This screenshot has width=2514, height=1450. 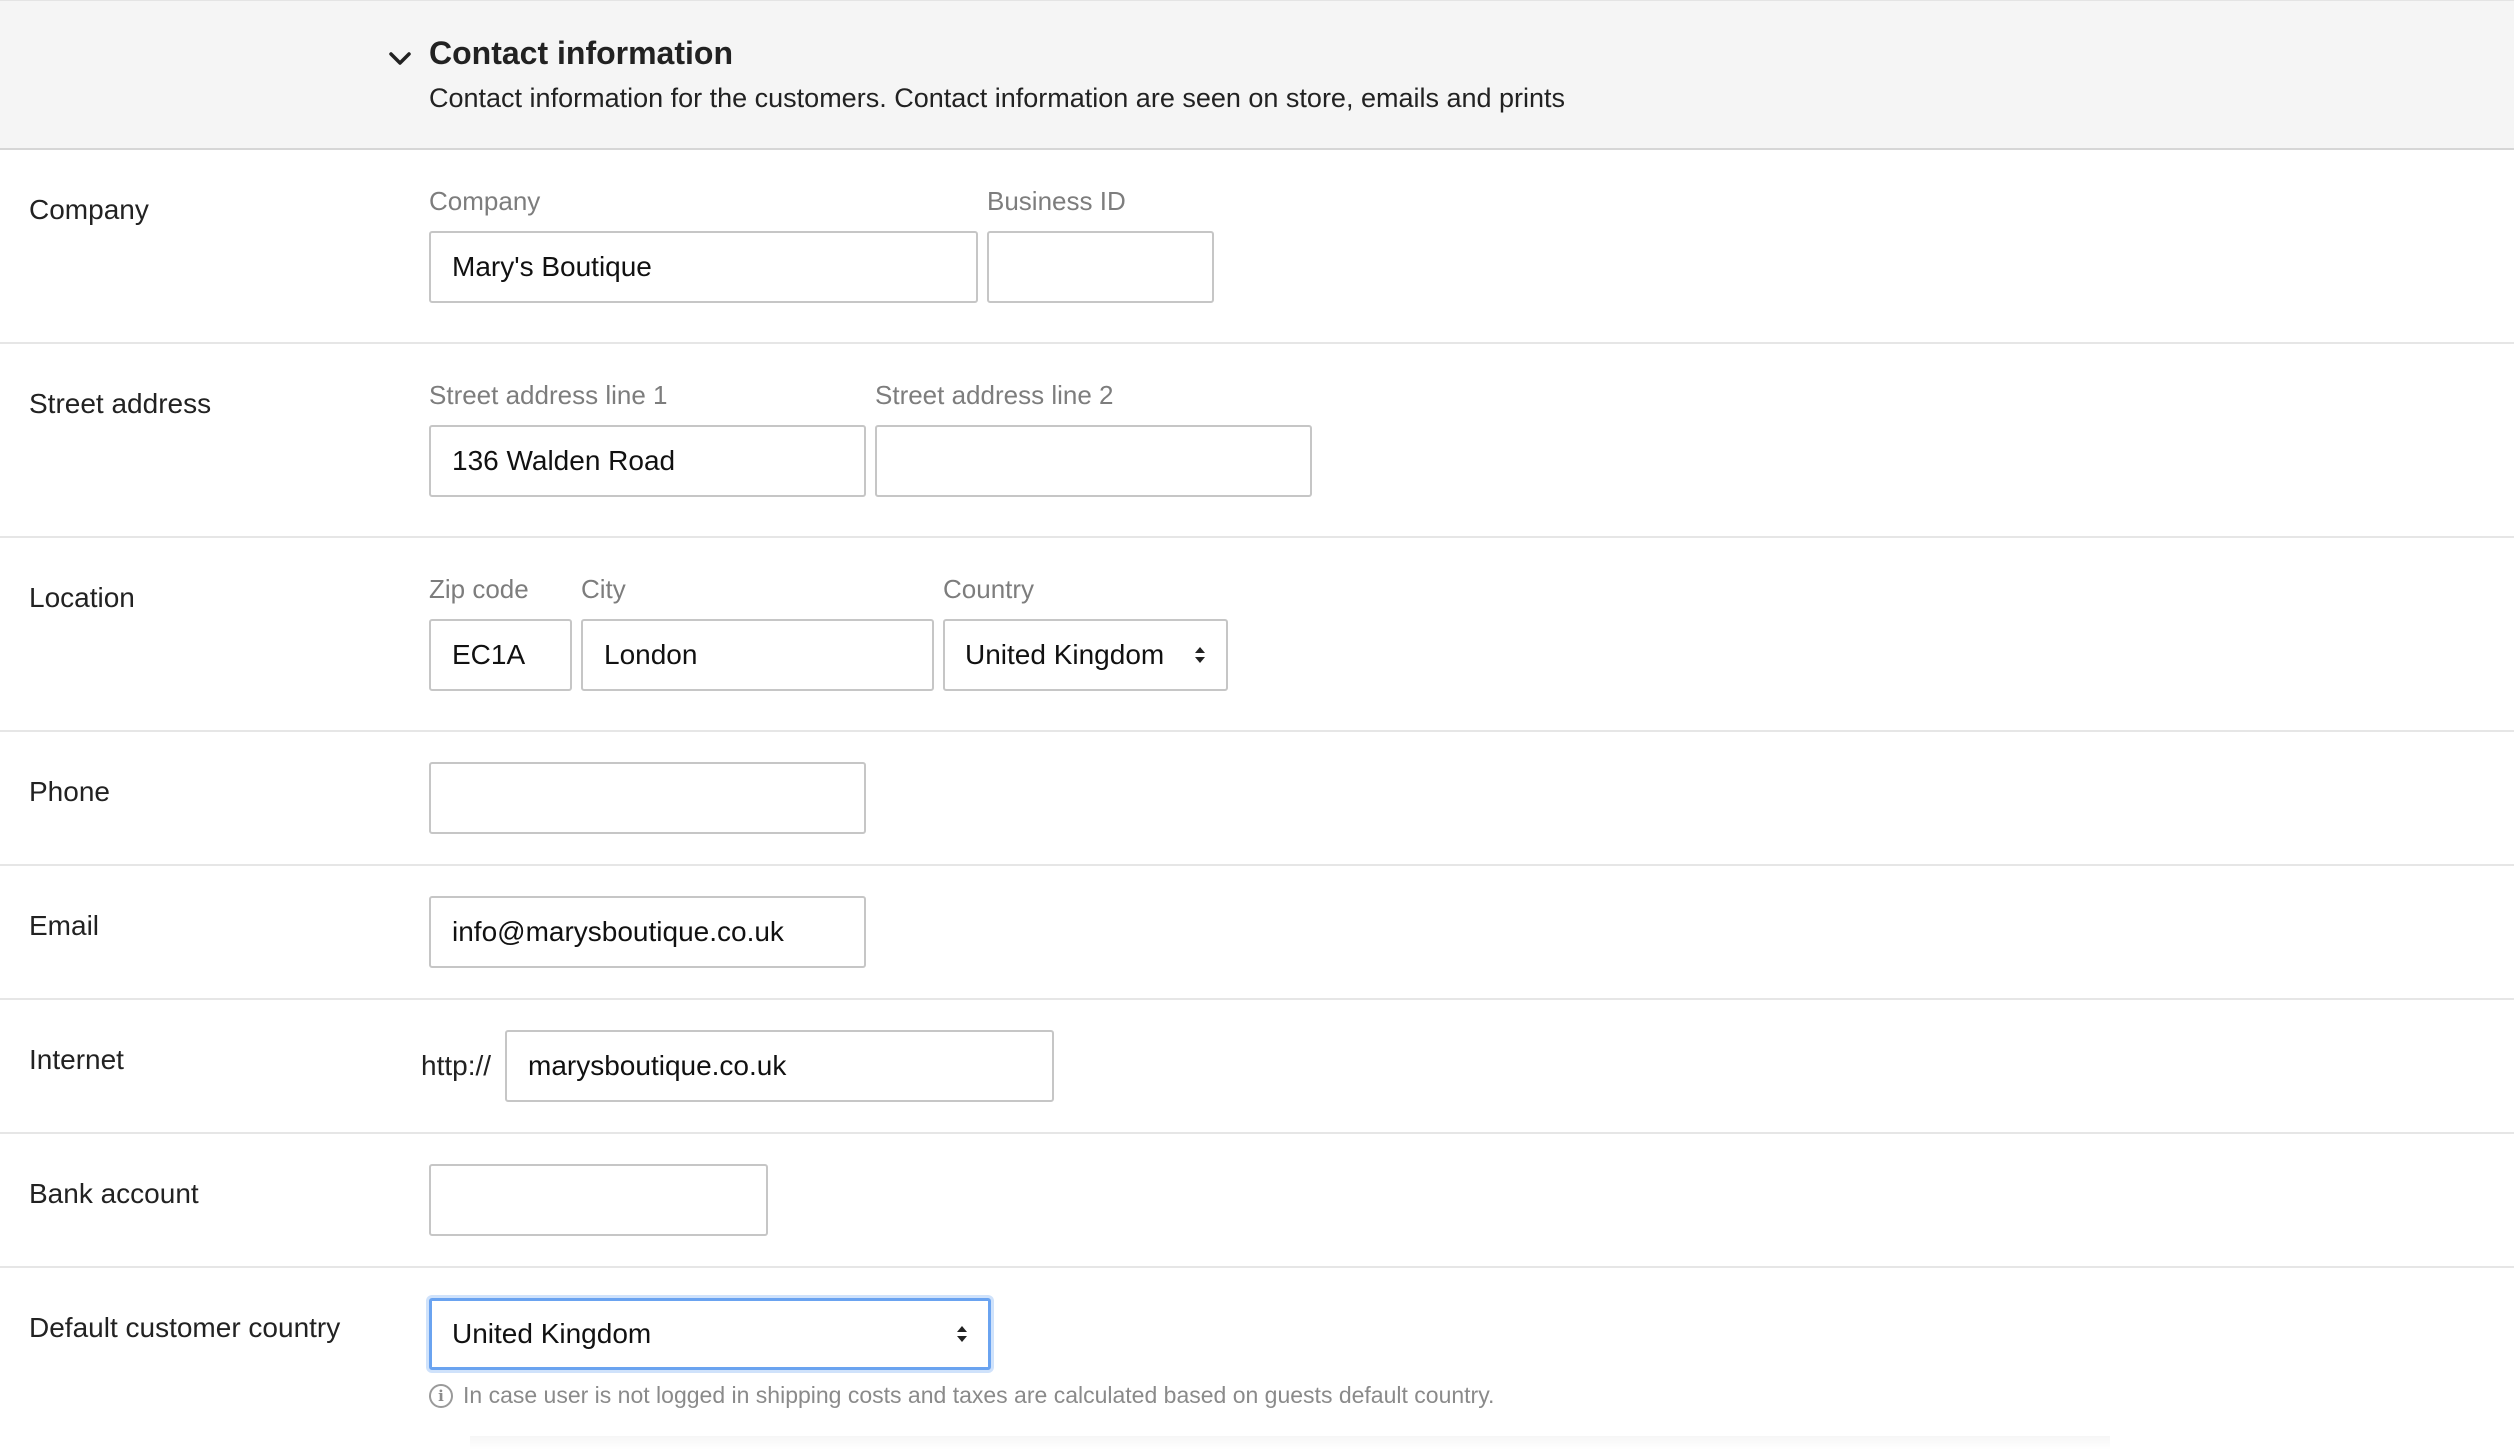 What do you see at coordinates (1065, 654) in the screenshot?
I see `country-select-value: United Kingdom` at bounding box center [1065, 654].